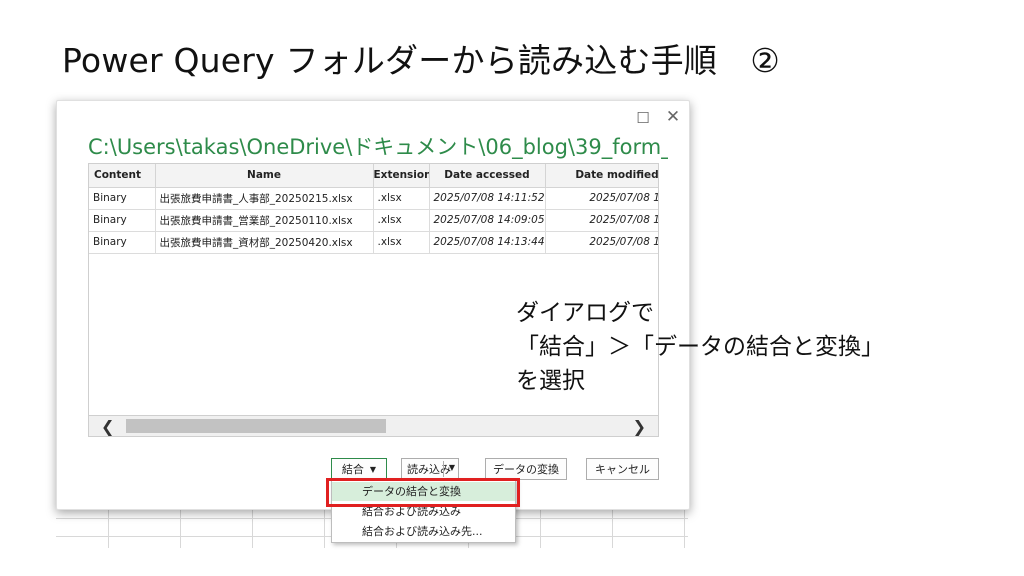  Describe the element at coordinates (443, 469) in the screenshot. I see `load-button-divider` at that location.